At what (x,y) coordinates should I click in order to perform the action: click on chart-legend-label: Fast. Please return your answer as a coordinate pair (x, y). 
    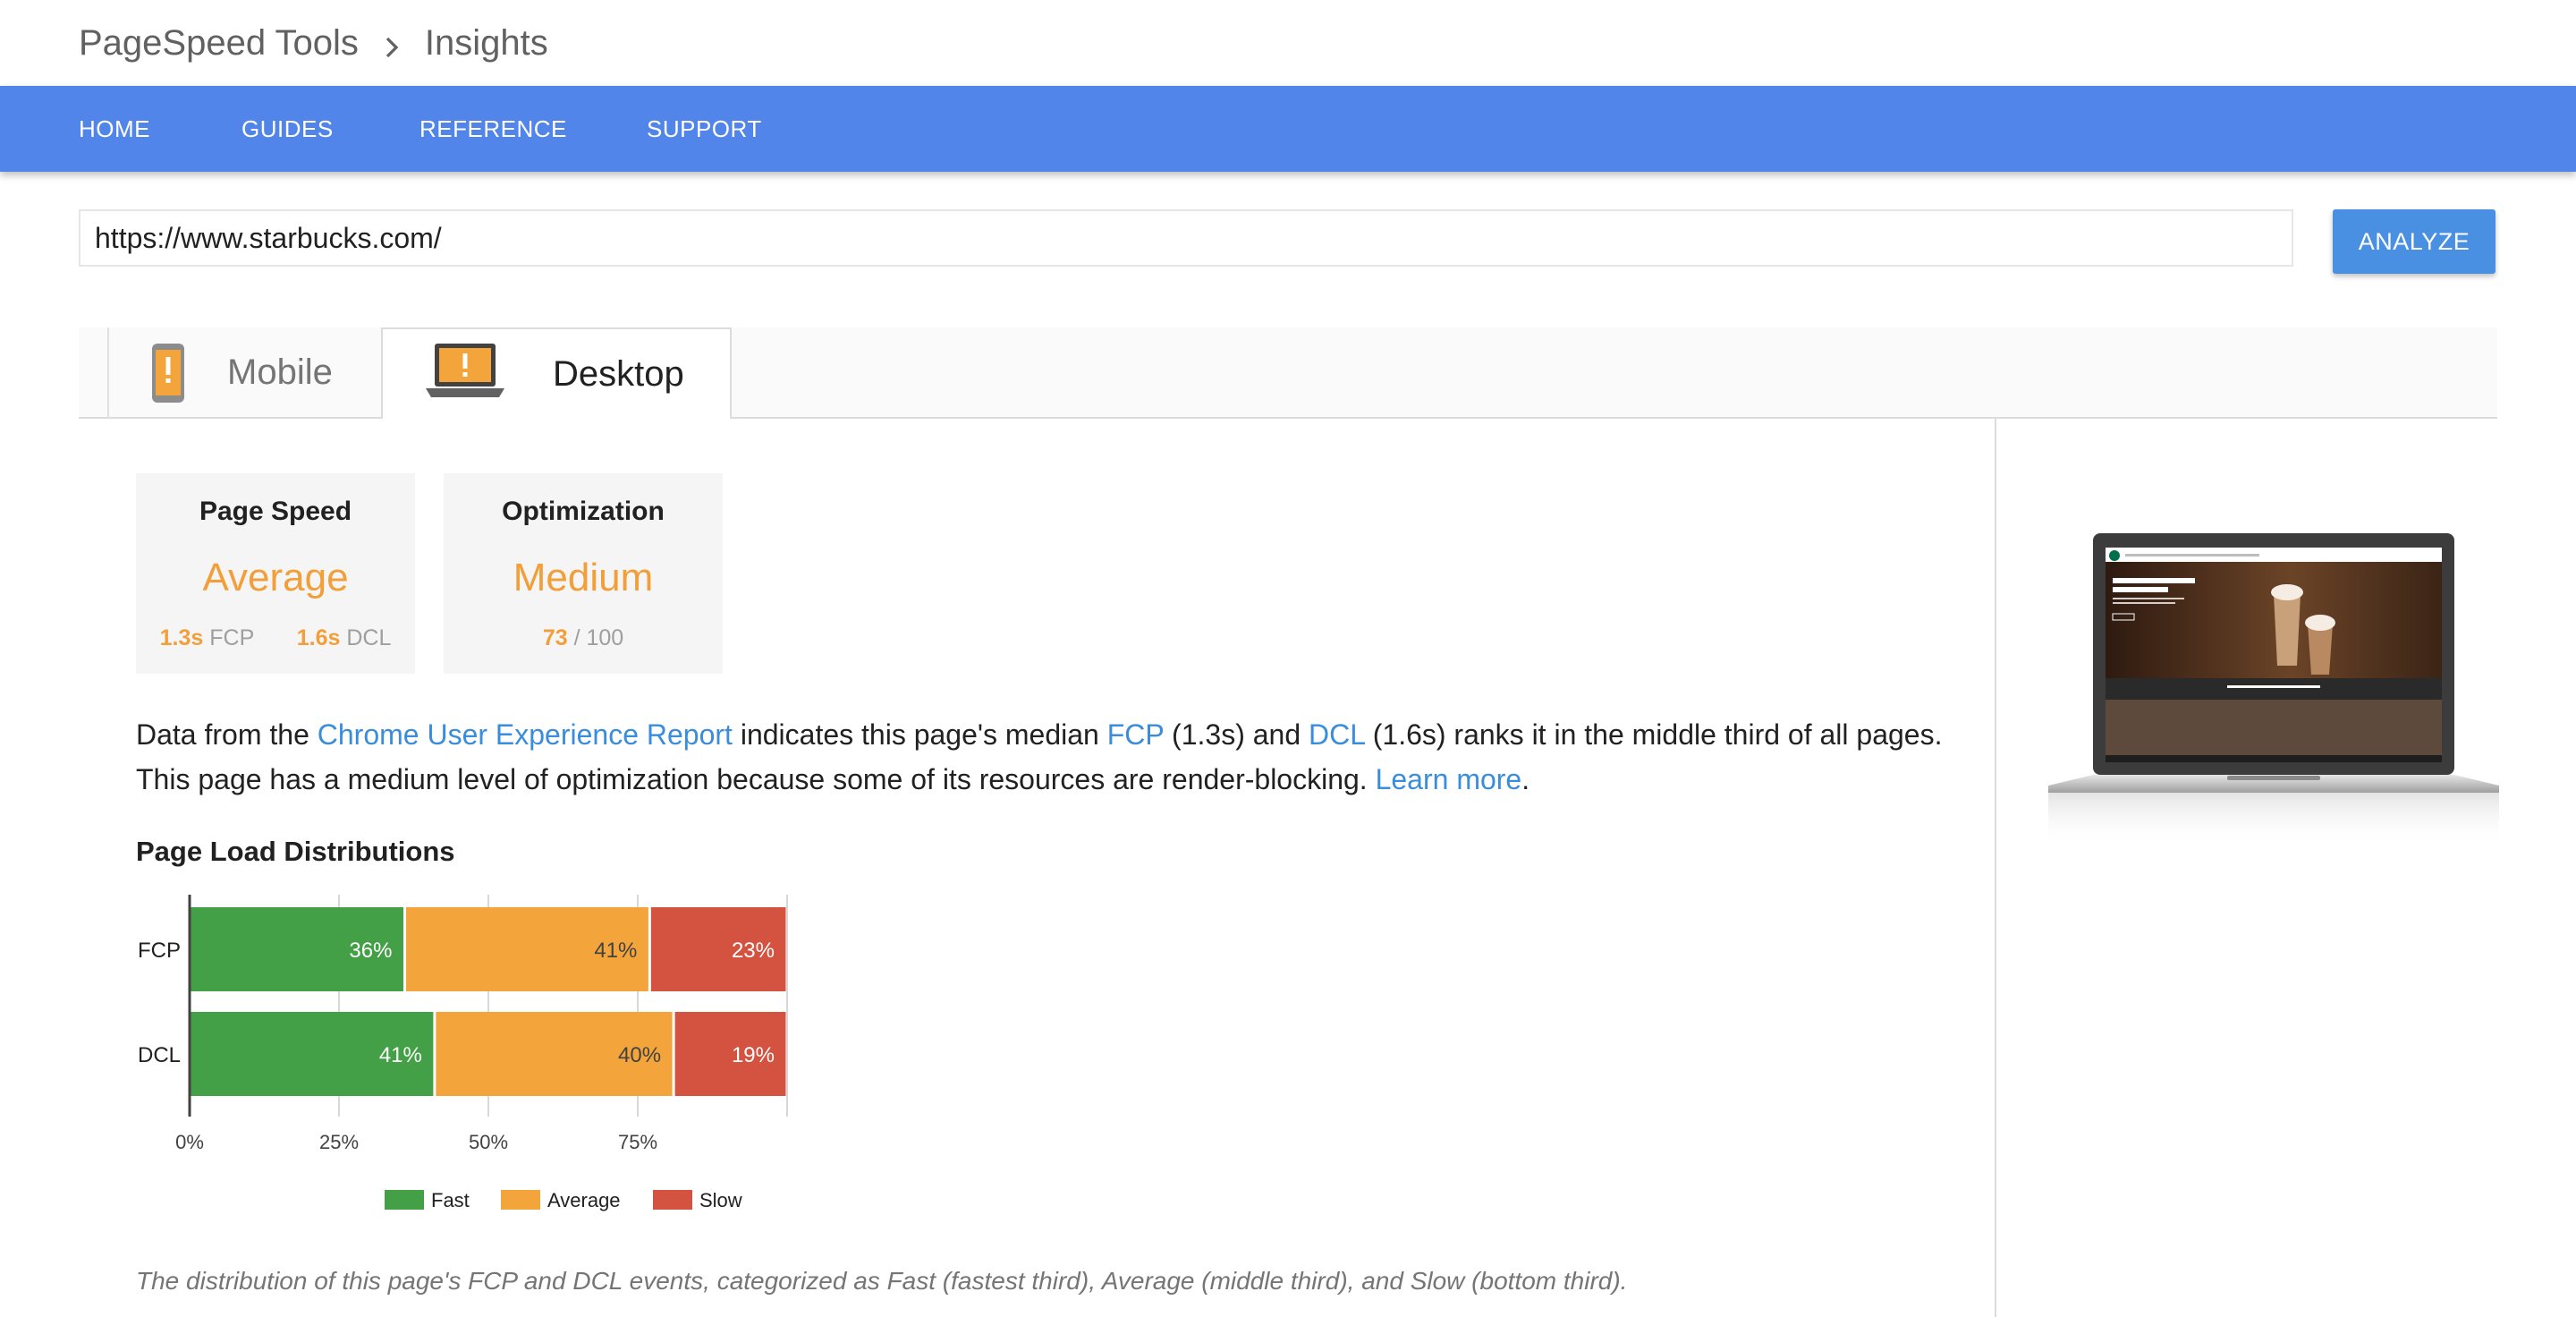
    Looking at the image, I should click on (450, 1200).